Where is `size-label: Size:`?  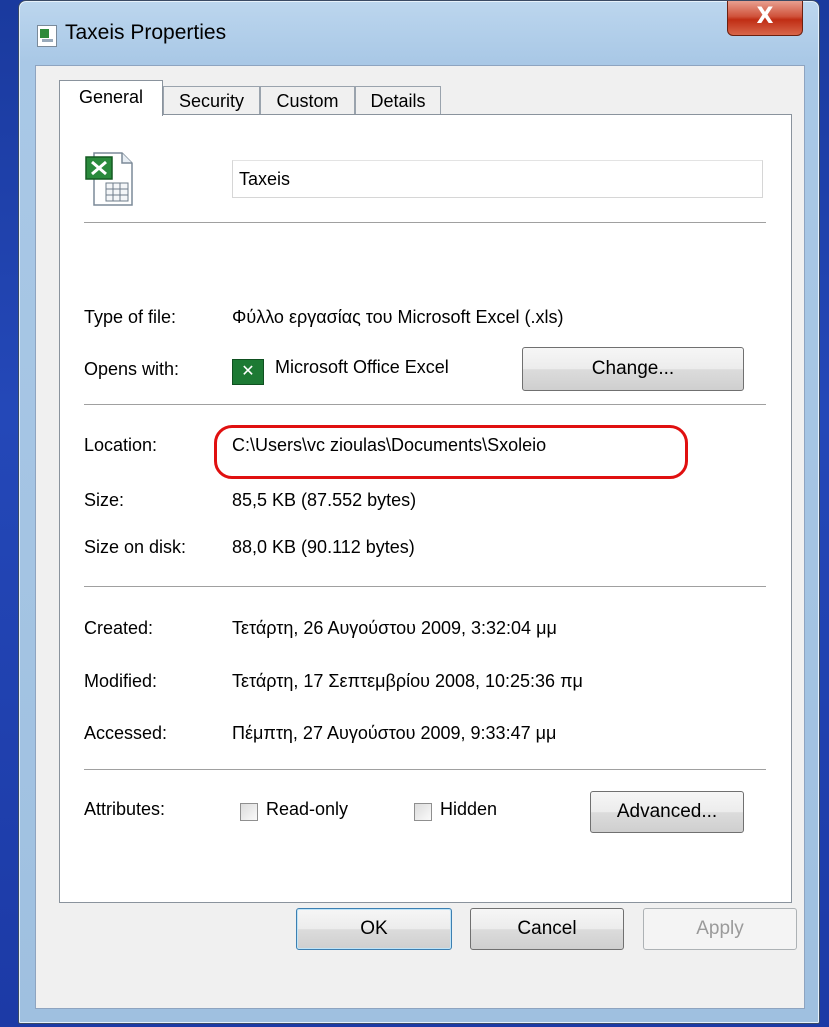
size-label: Size: is located at coordinates (104, 500).